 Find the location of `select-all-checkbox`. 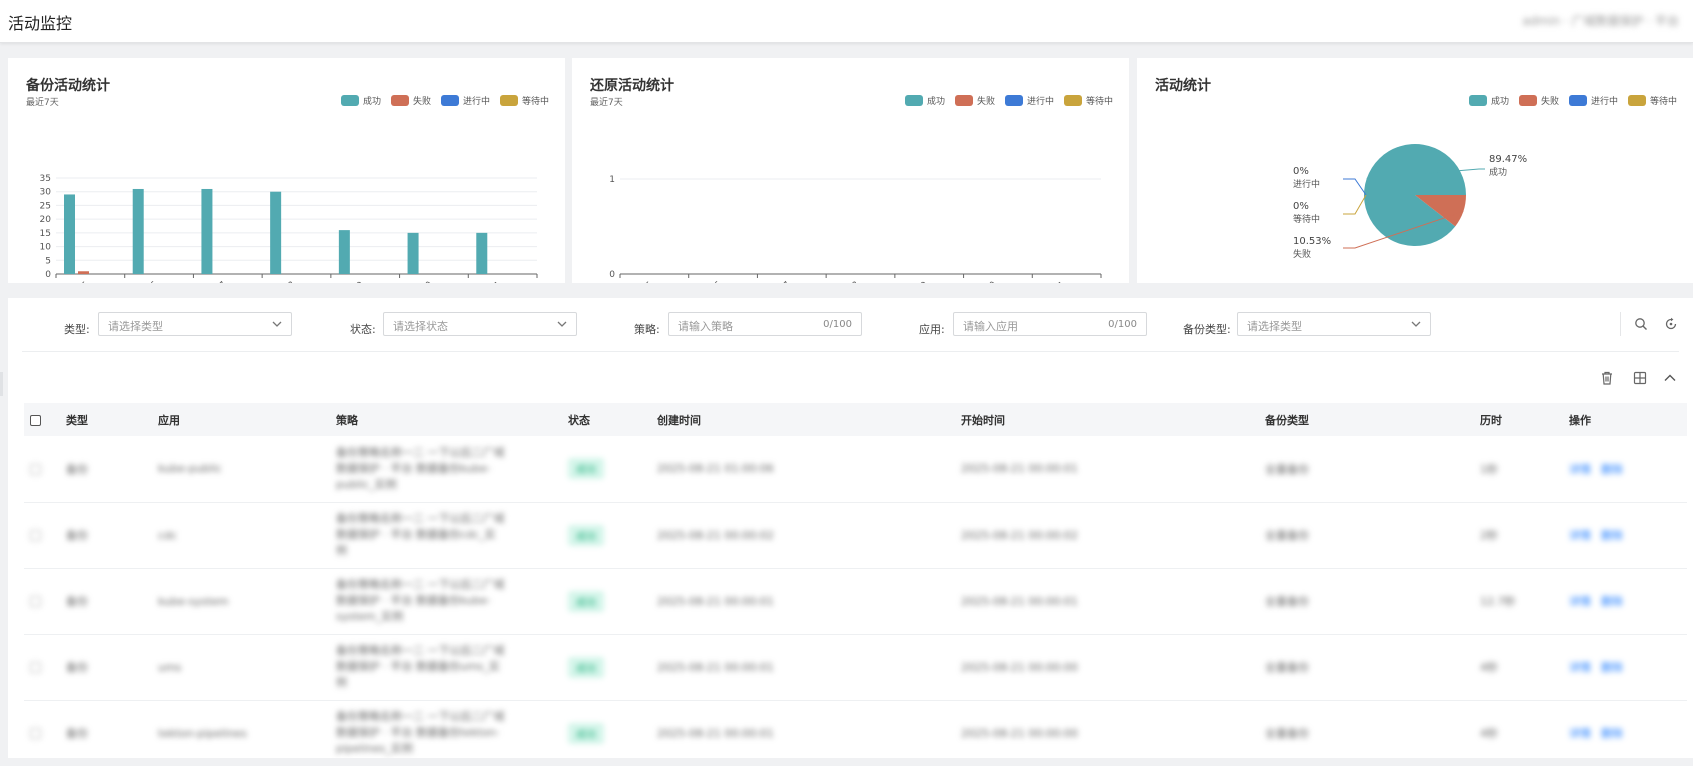

select-all-checkbox is located at coordinates (35, 420).